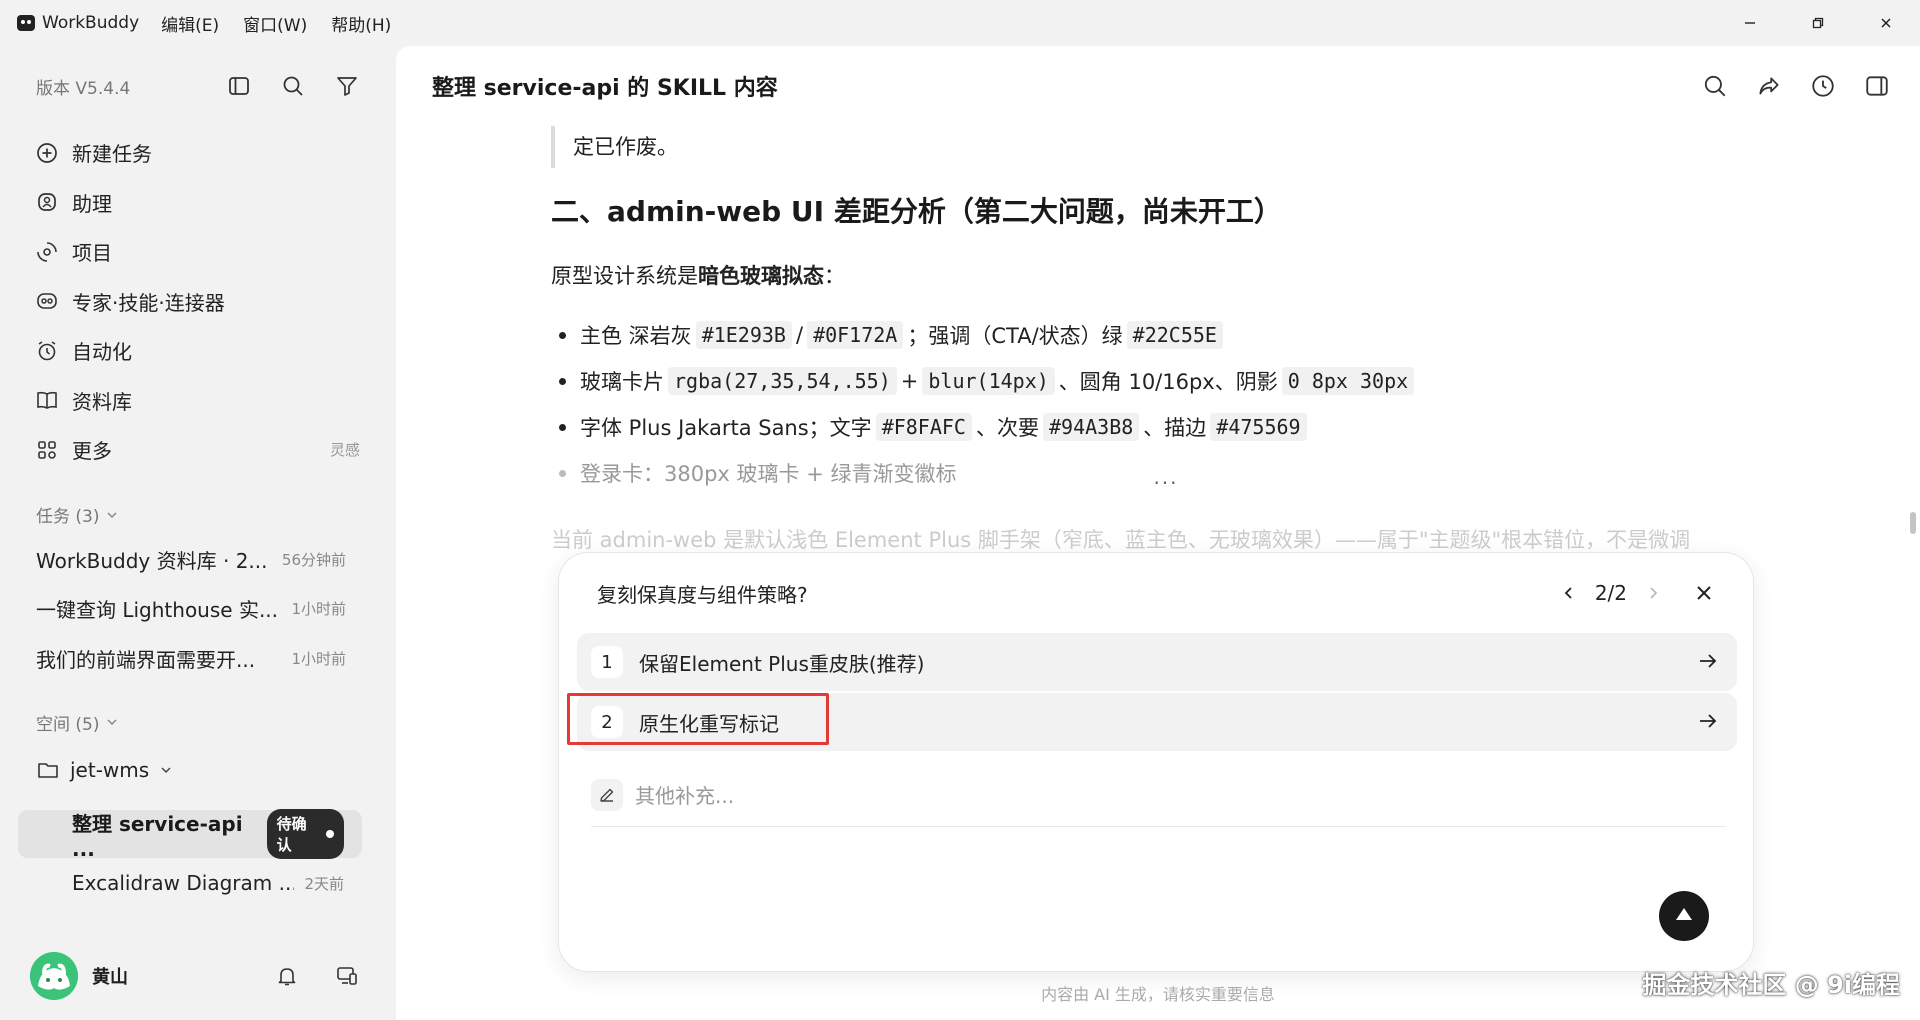 The image size is (1920, 1020). Describe the element at coordinates (1348, 381) in the screenshot. I see `inline-code: 0 8px 30px` at that location.